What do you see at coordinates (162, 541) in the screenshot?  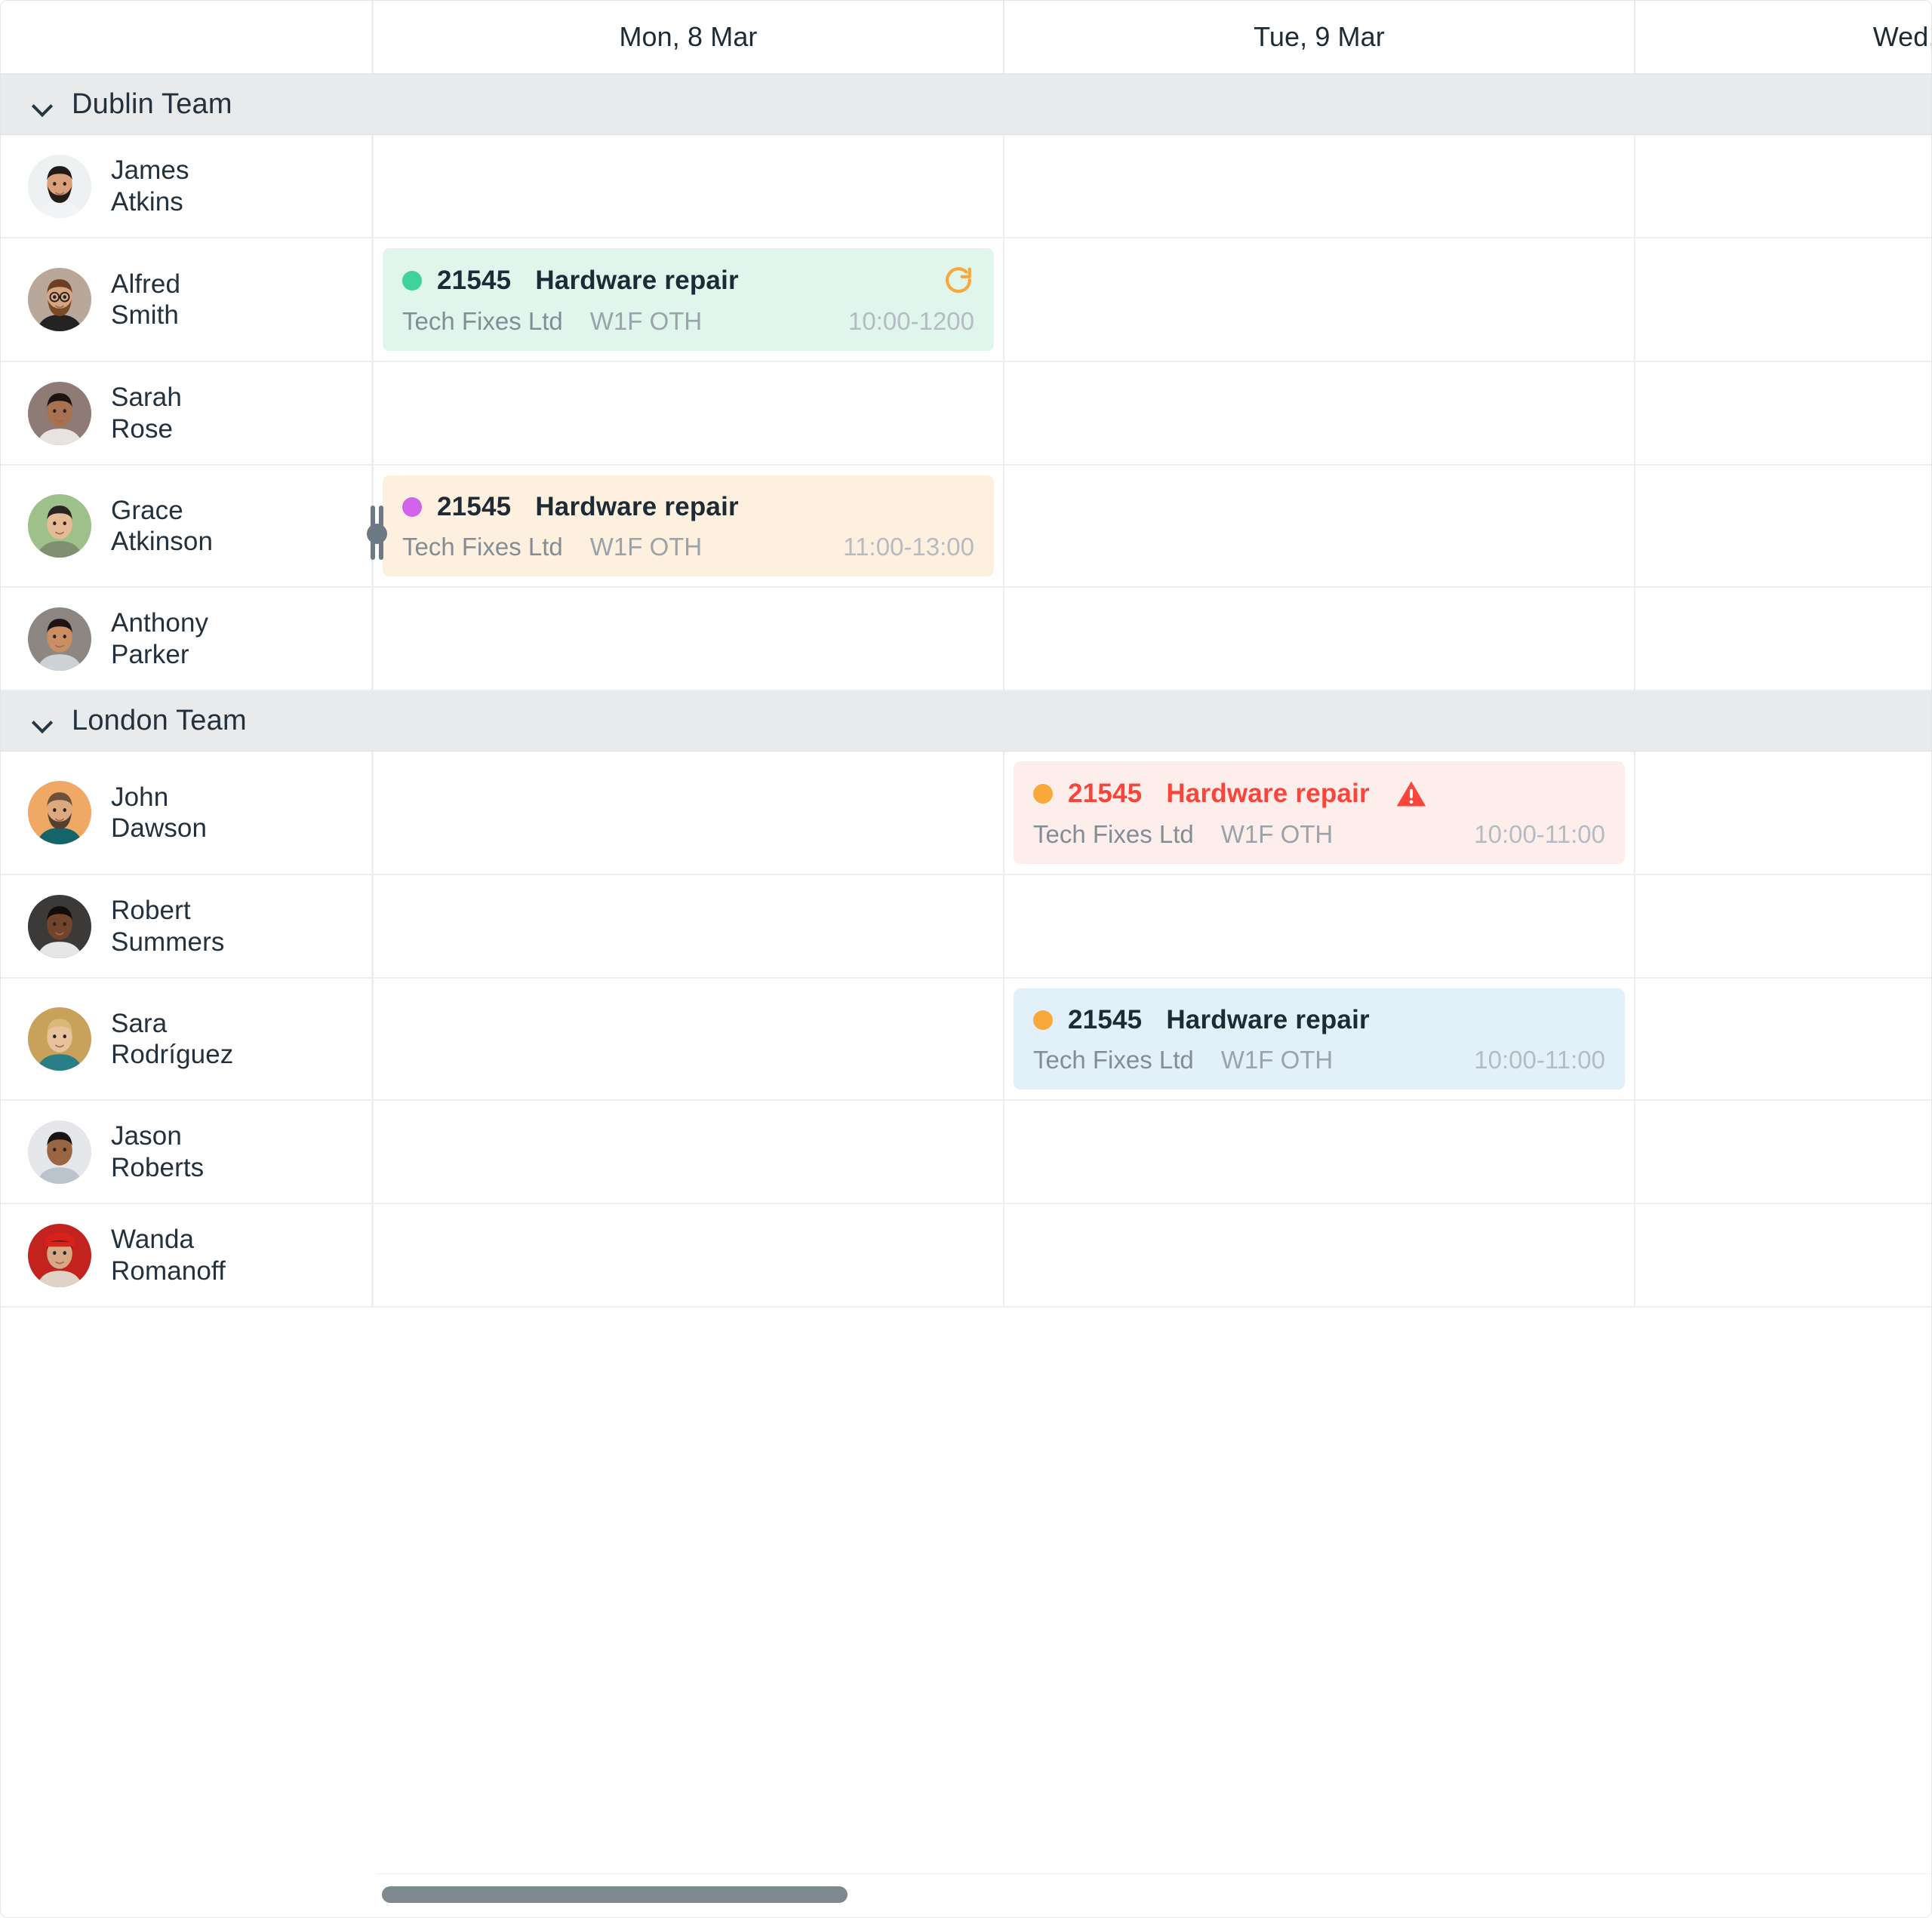 I see `employee-last-name: Atkinson` at bounding box center [162, 541].